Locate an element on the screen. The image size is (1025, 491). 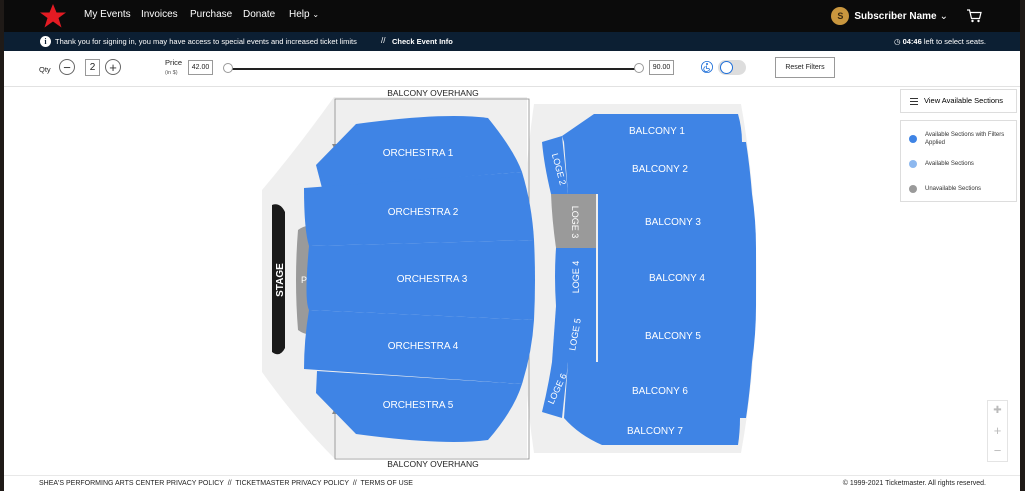
clock-icon: ◷ is located at coordinates (897, 41).